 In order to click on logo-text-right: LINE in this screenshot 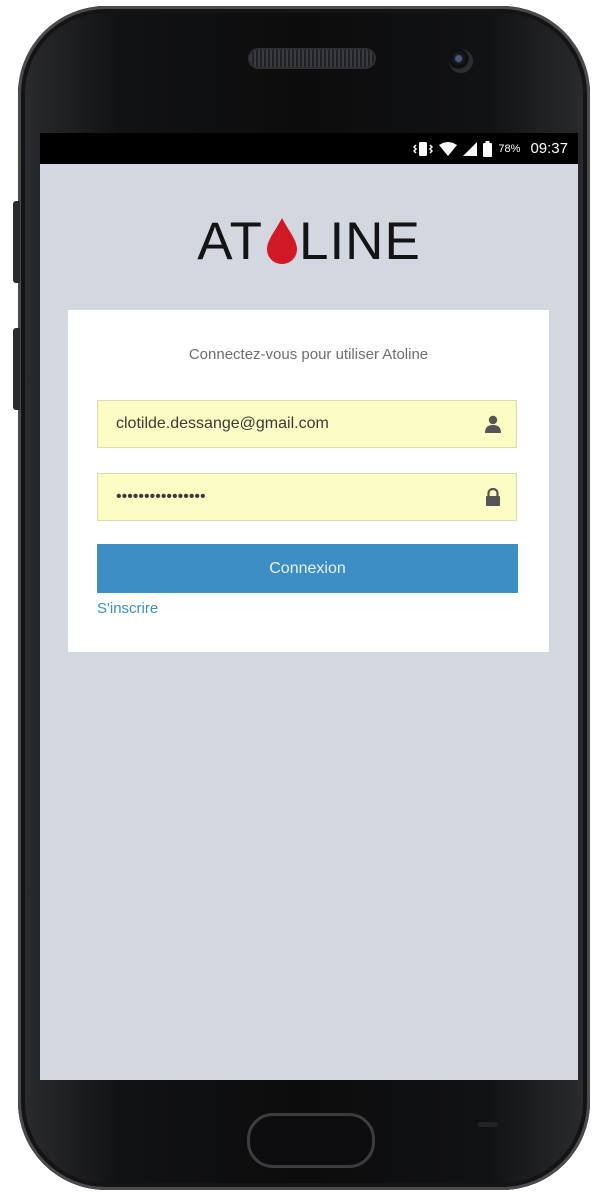, I will do `click(359, 241)`.